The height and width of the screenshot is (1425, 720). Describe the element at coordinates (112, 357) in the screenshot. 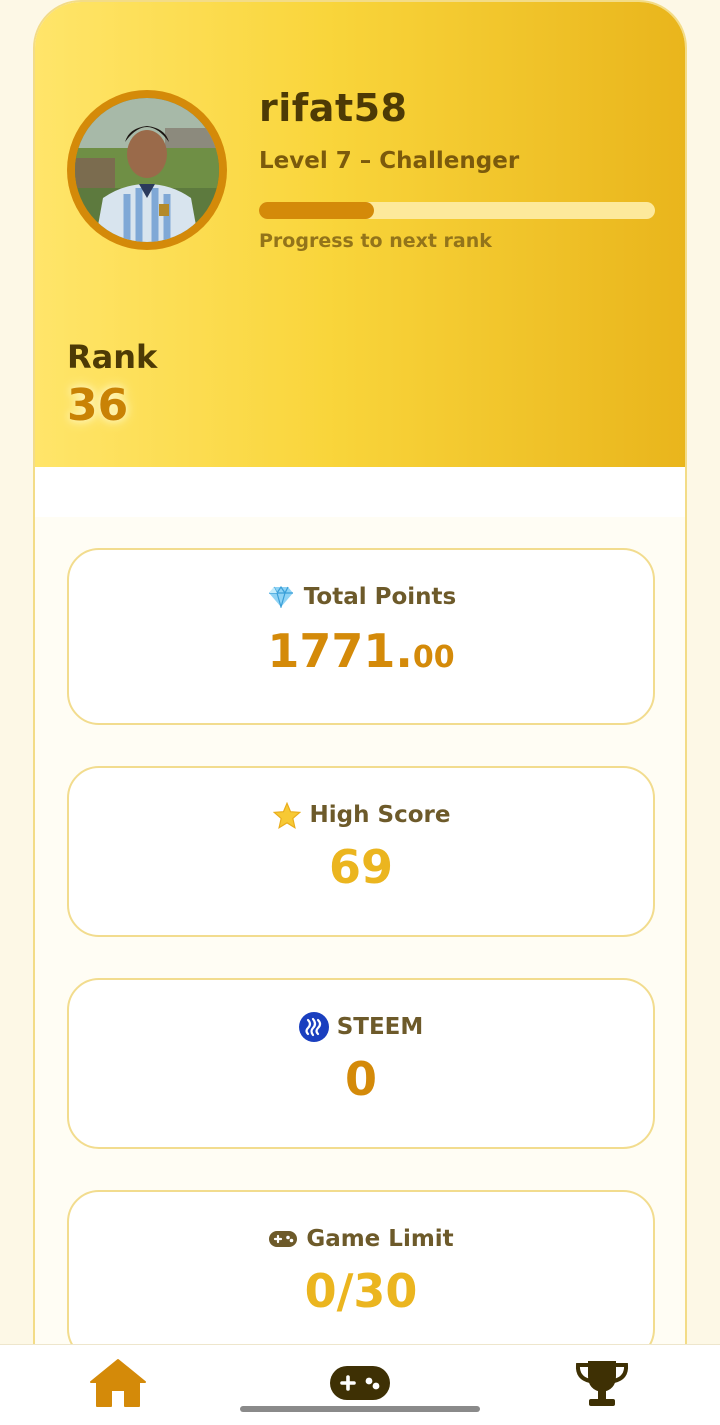

I see `rank-label: Rank` at that location.